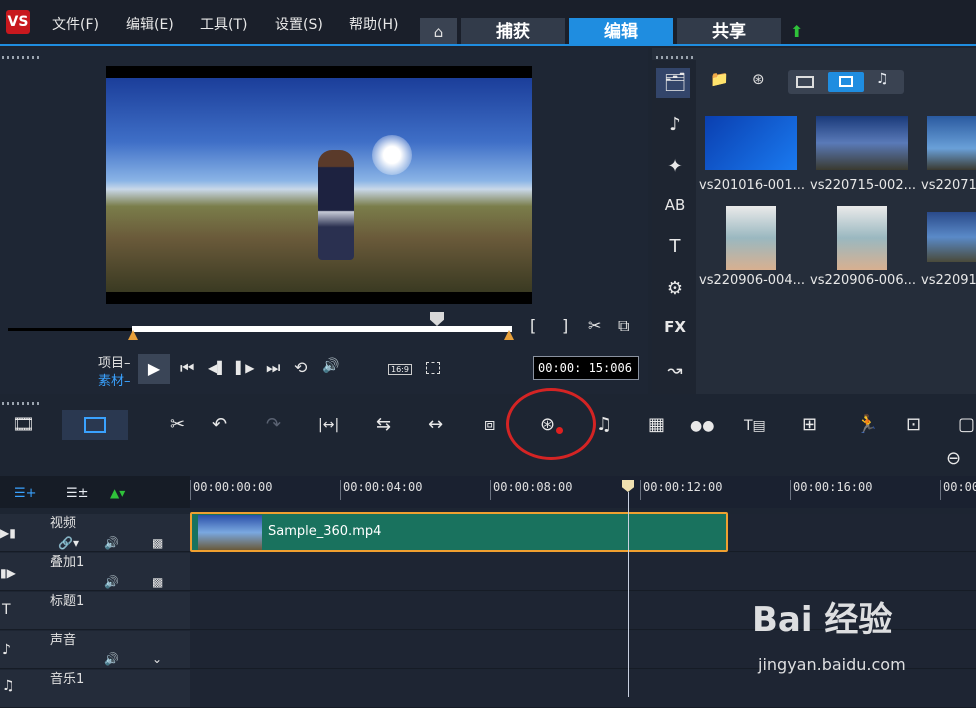 This screenshot has height=708, width=976. I want to click on prev-frame-icon: ◀▌, so click(217, 368).